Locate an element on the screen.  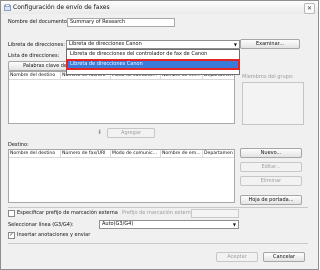
line-label: Seleccionar línea (G3/G4): is located at coordinates (41, 225).